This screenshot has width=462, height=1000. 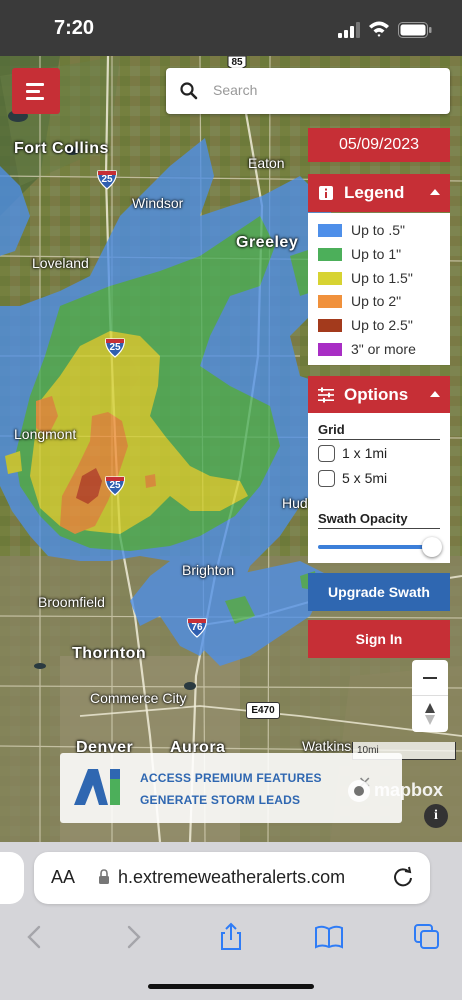 What do you see at coordinates (329, 937) in the screenshot?
I see `bookmarks-icon` at bounding box center [329, 937].